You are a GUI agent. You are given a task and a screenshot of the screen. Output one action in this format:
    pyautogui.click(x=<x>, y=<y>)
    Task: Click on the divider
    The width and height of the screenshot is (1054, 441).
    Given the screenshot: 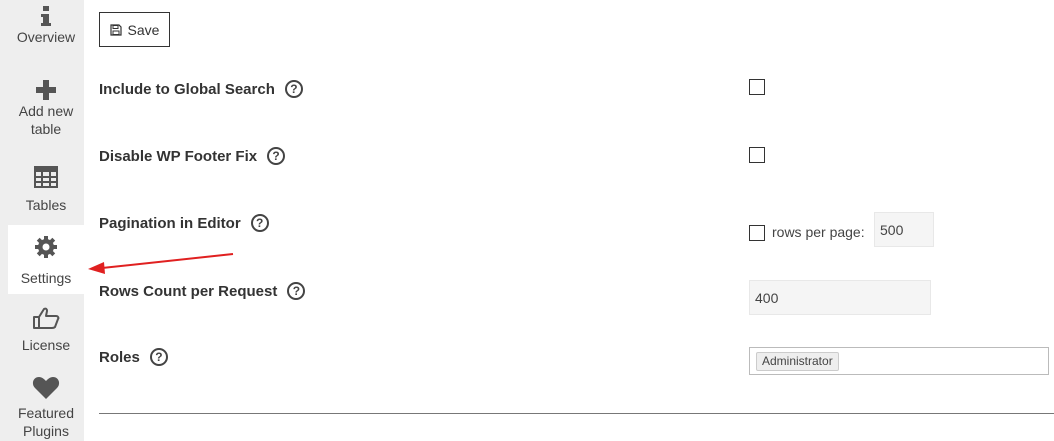 What is the action you would take?
    pyautogui.click(x=576, y=413)
    